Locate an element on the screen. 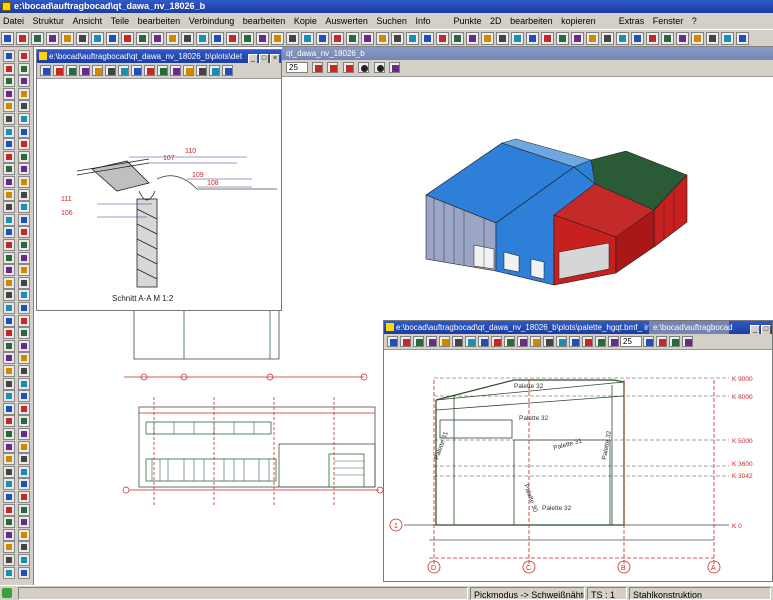 The height and width of the screenshot is (600, 773). menu-fenster: Fenster is located at coordinates (668, 21).